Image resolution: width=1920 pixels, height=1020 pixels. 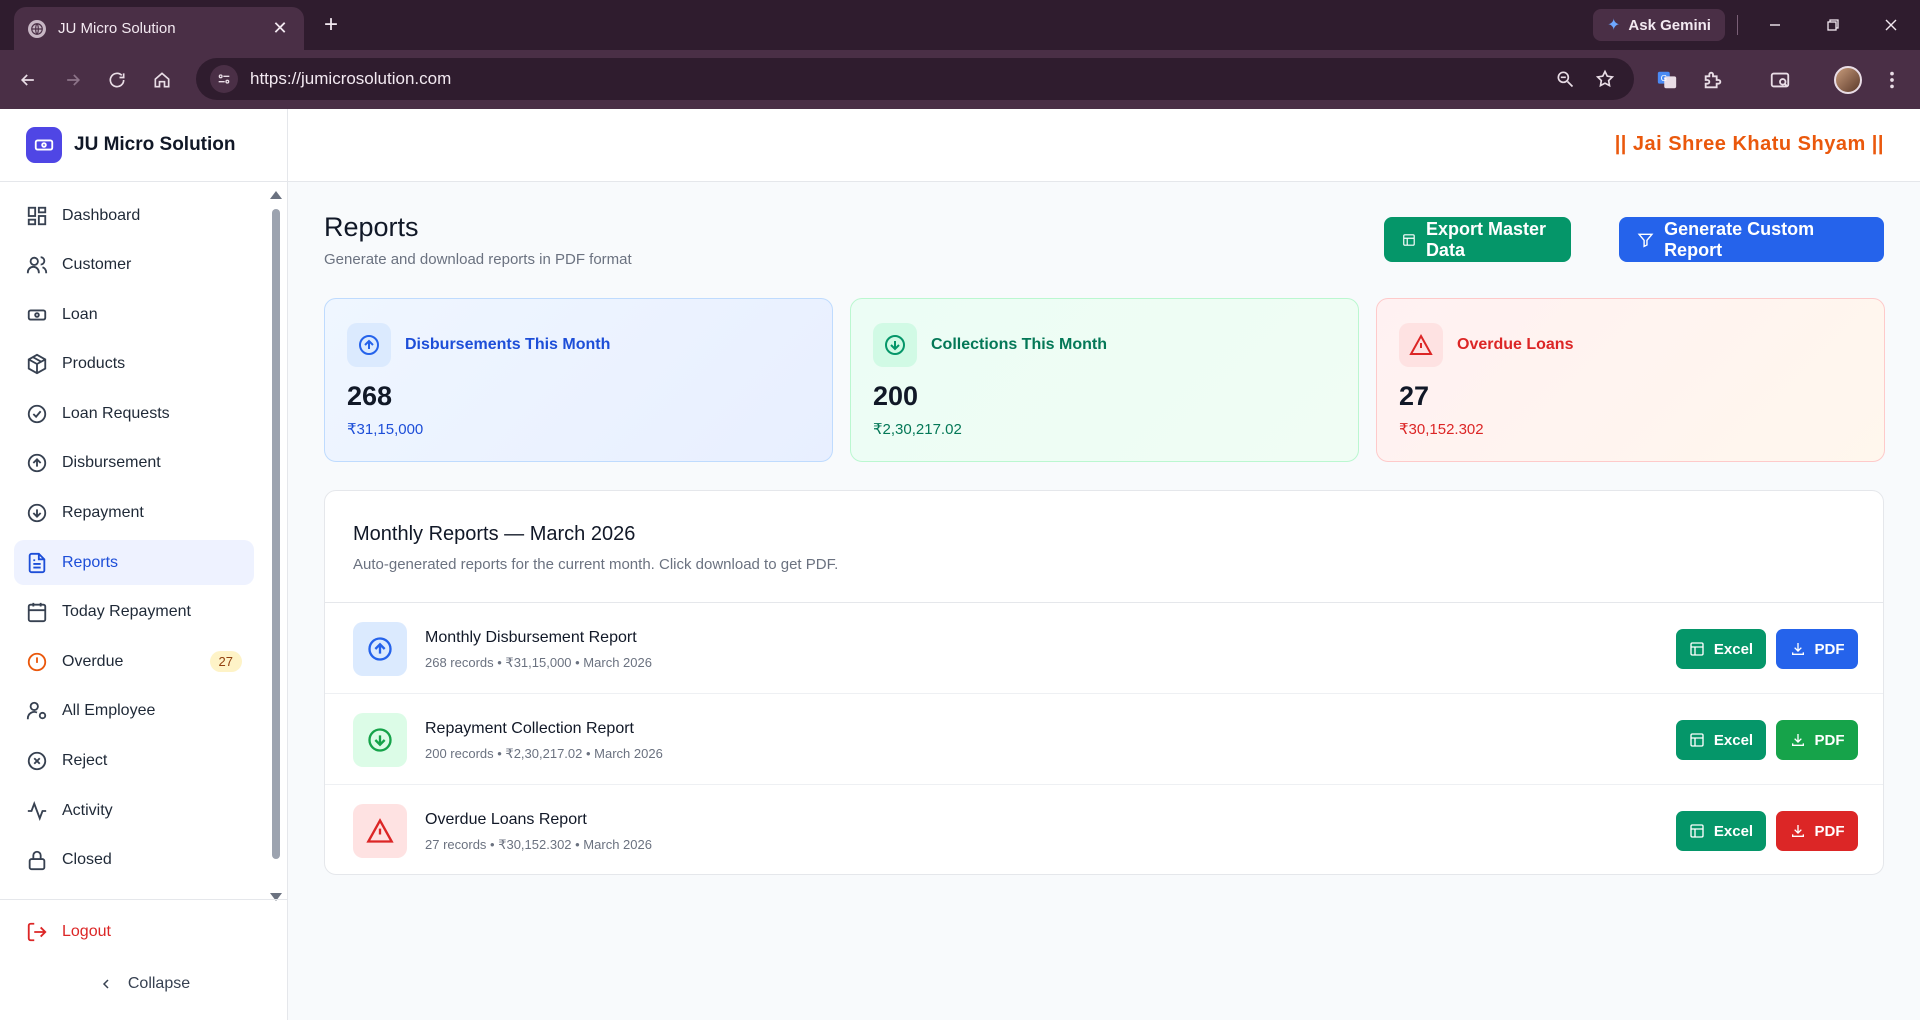 I want to click on users-icon, so click(x=37, y=265).